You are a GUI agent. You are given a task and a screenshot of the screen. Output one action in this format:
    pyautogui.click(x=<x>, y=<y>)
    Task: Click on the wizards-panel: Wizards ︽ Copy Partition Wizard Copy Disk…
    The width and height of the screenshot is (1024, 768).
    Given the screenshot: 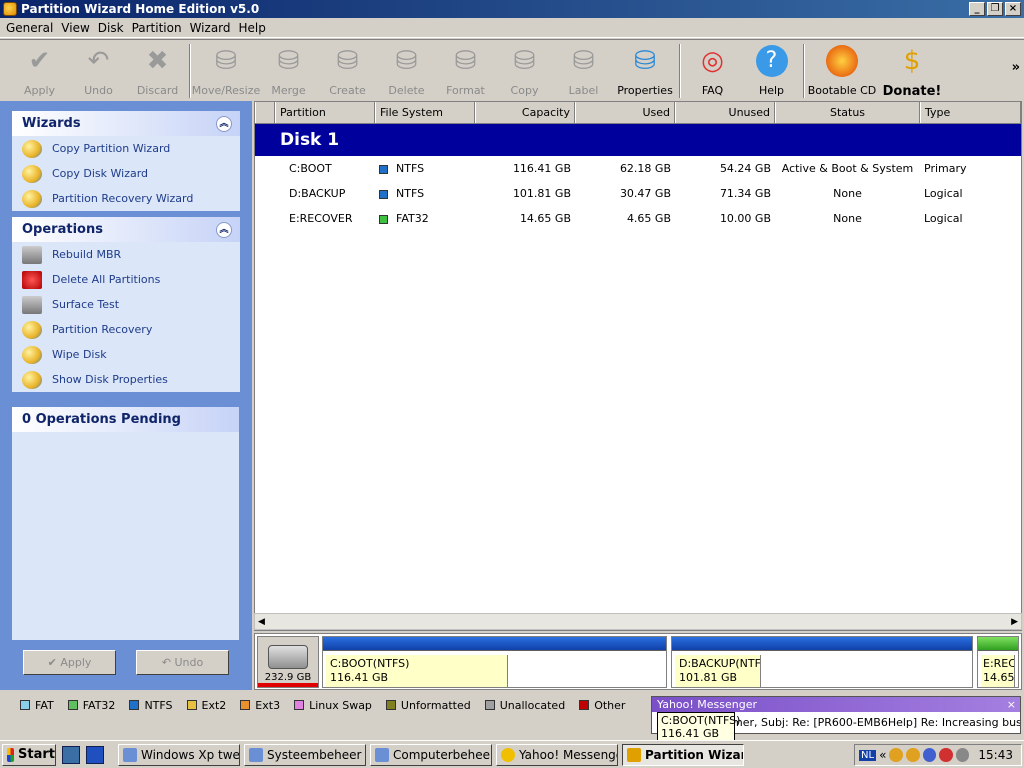 What is the action you would take?
    pyautogui.click(x=126, y=161)
    